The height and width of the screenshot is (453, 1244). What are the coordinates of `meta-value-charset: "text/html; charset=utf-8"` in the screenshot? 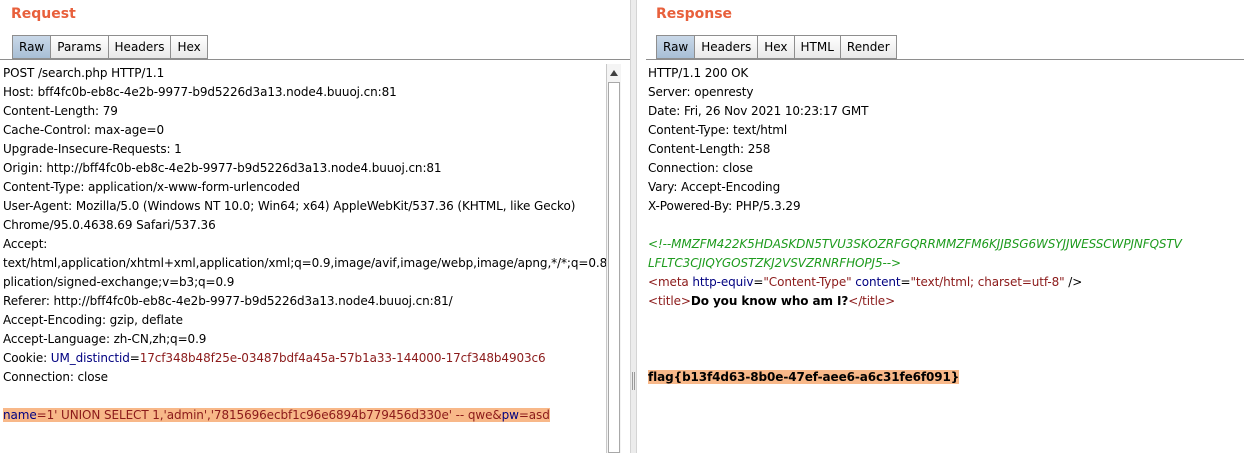 It's located at (987, 282).